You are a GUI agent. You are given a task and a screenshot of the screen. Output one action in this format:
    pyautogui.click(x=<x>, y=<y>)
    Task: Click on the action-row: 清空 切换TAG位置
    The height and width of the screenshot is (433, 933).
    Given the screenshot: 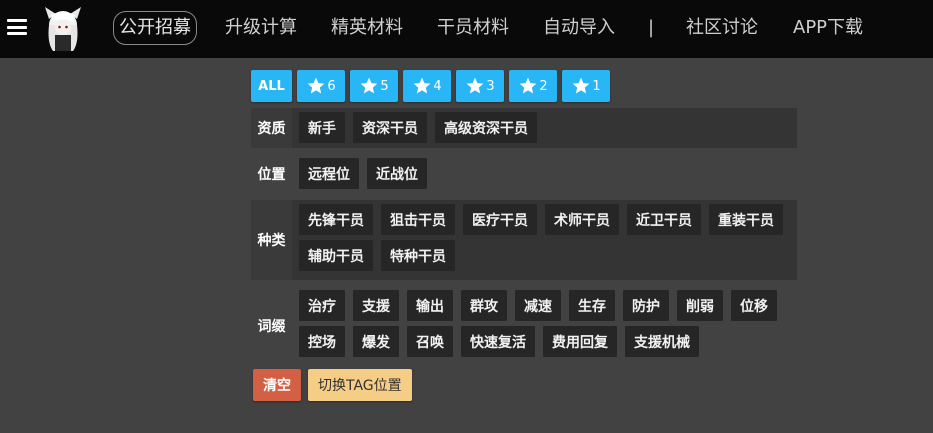 What is the action you would take?
    pyautogui.click(x=524, y=385)
    